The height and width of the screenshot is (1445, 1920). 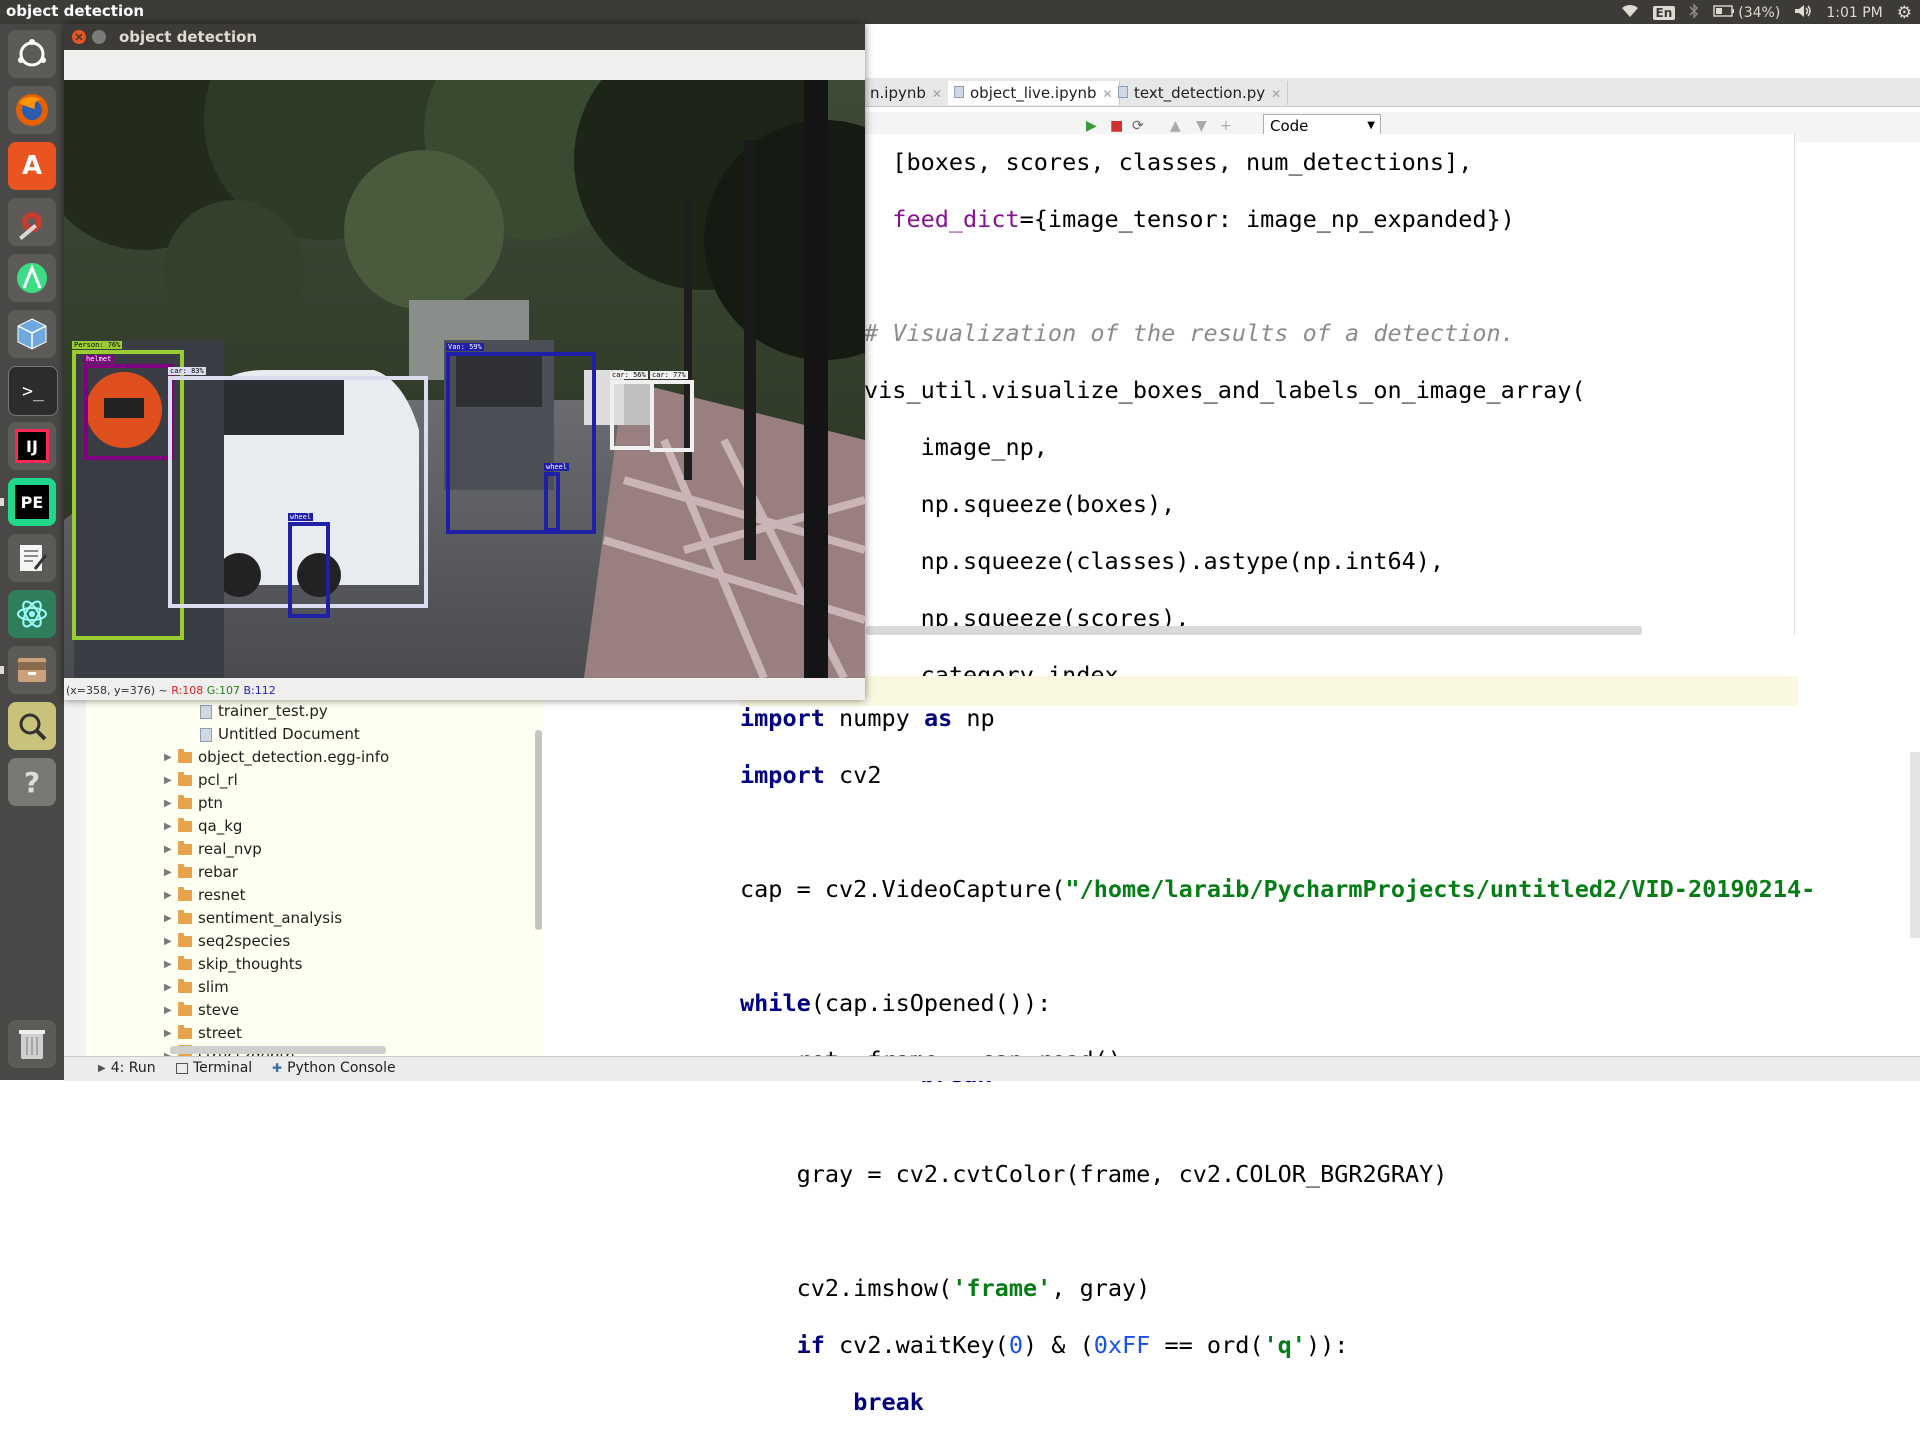 I want to click on gear-icon: ⚙, so click(x=1904, y=13).